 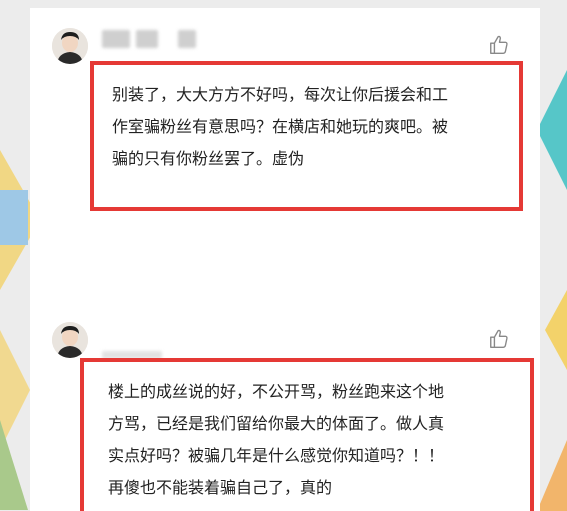 What do you see at coordinates (220, 487) in the screenshot?
I see `comment-text-line: 再傻也不能装着骗自己了，真的` at bounding box center [220, 487].